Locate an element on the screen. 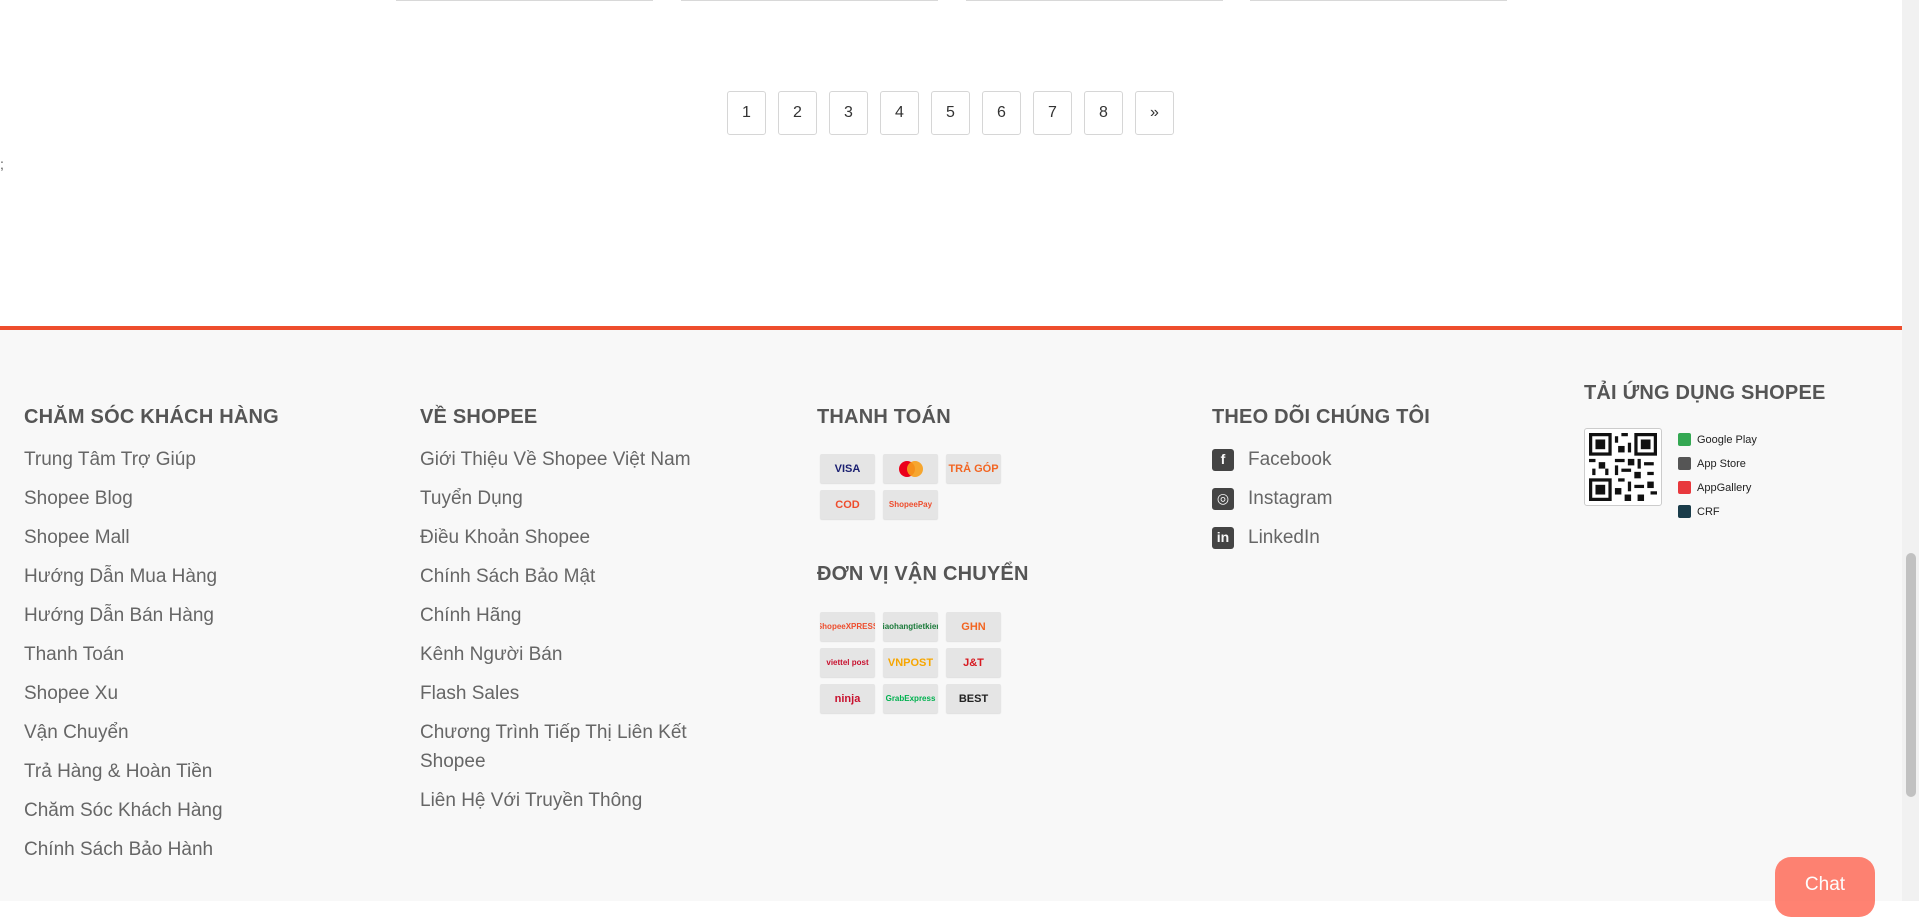  customer-care-item: Trả Hàng & Hoàn Tiền is located at coordinates (151, 771).